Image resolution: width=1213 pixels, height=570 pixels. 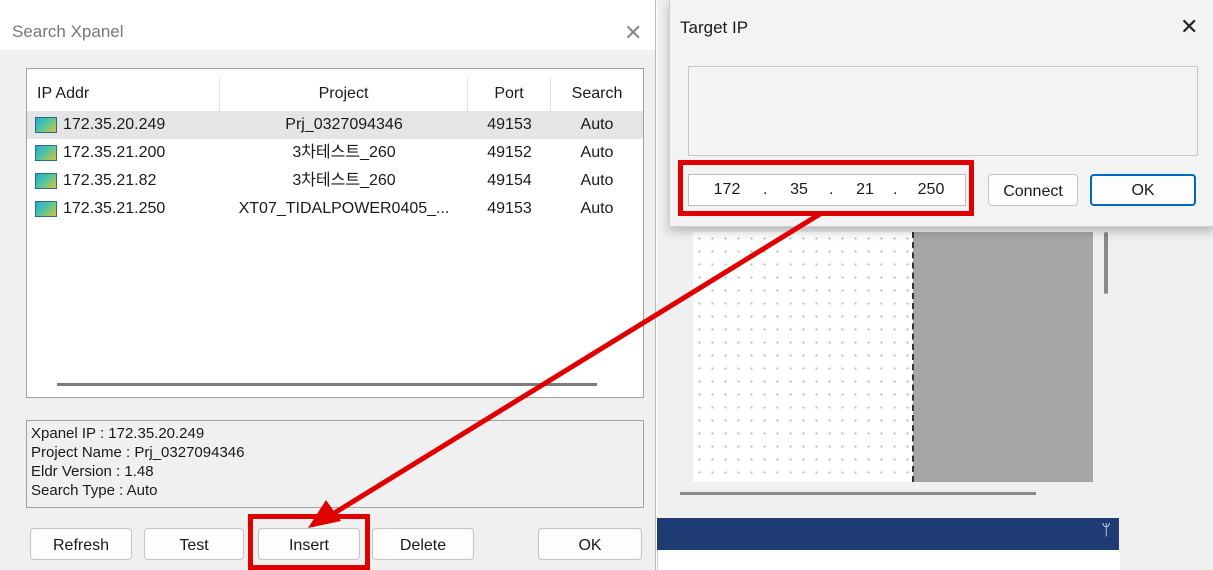 What do you see at coordinates (94, 490) in the screenshot?
I see `info-search-type: Search Type : Auto` at bounding box center [94, 490].